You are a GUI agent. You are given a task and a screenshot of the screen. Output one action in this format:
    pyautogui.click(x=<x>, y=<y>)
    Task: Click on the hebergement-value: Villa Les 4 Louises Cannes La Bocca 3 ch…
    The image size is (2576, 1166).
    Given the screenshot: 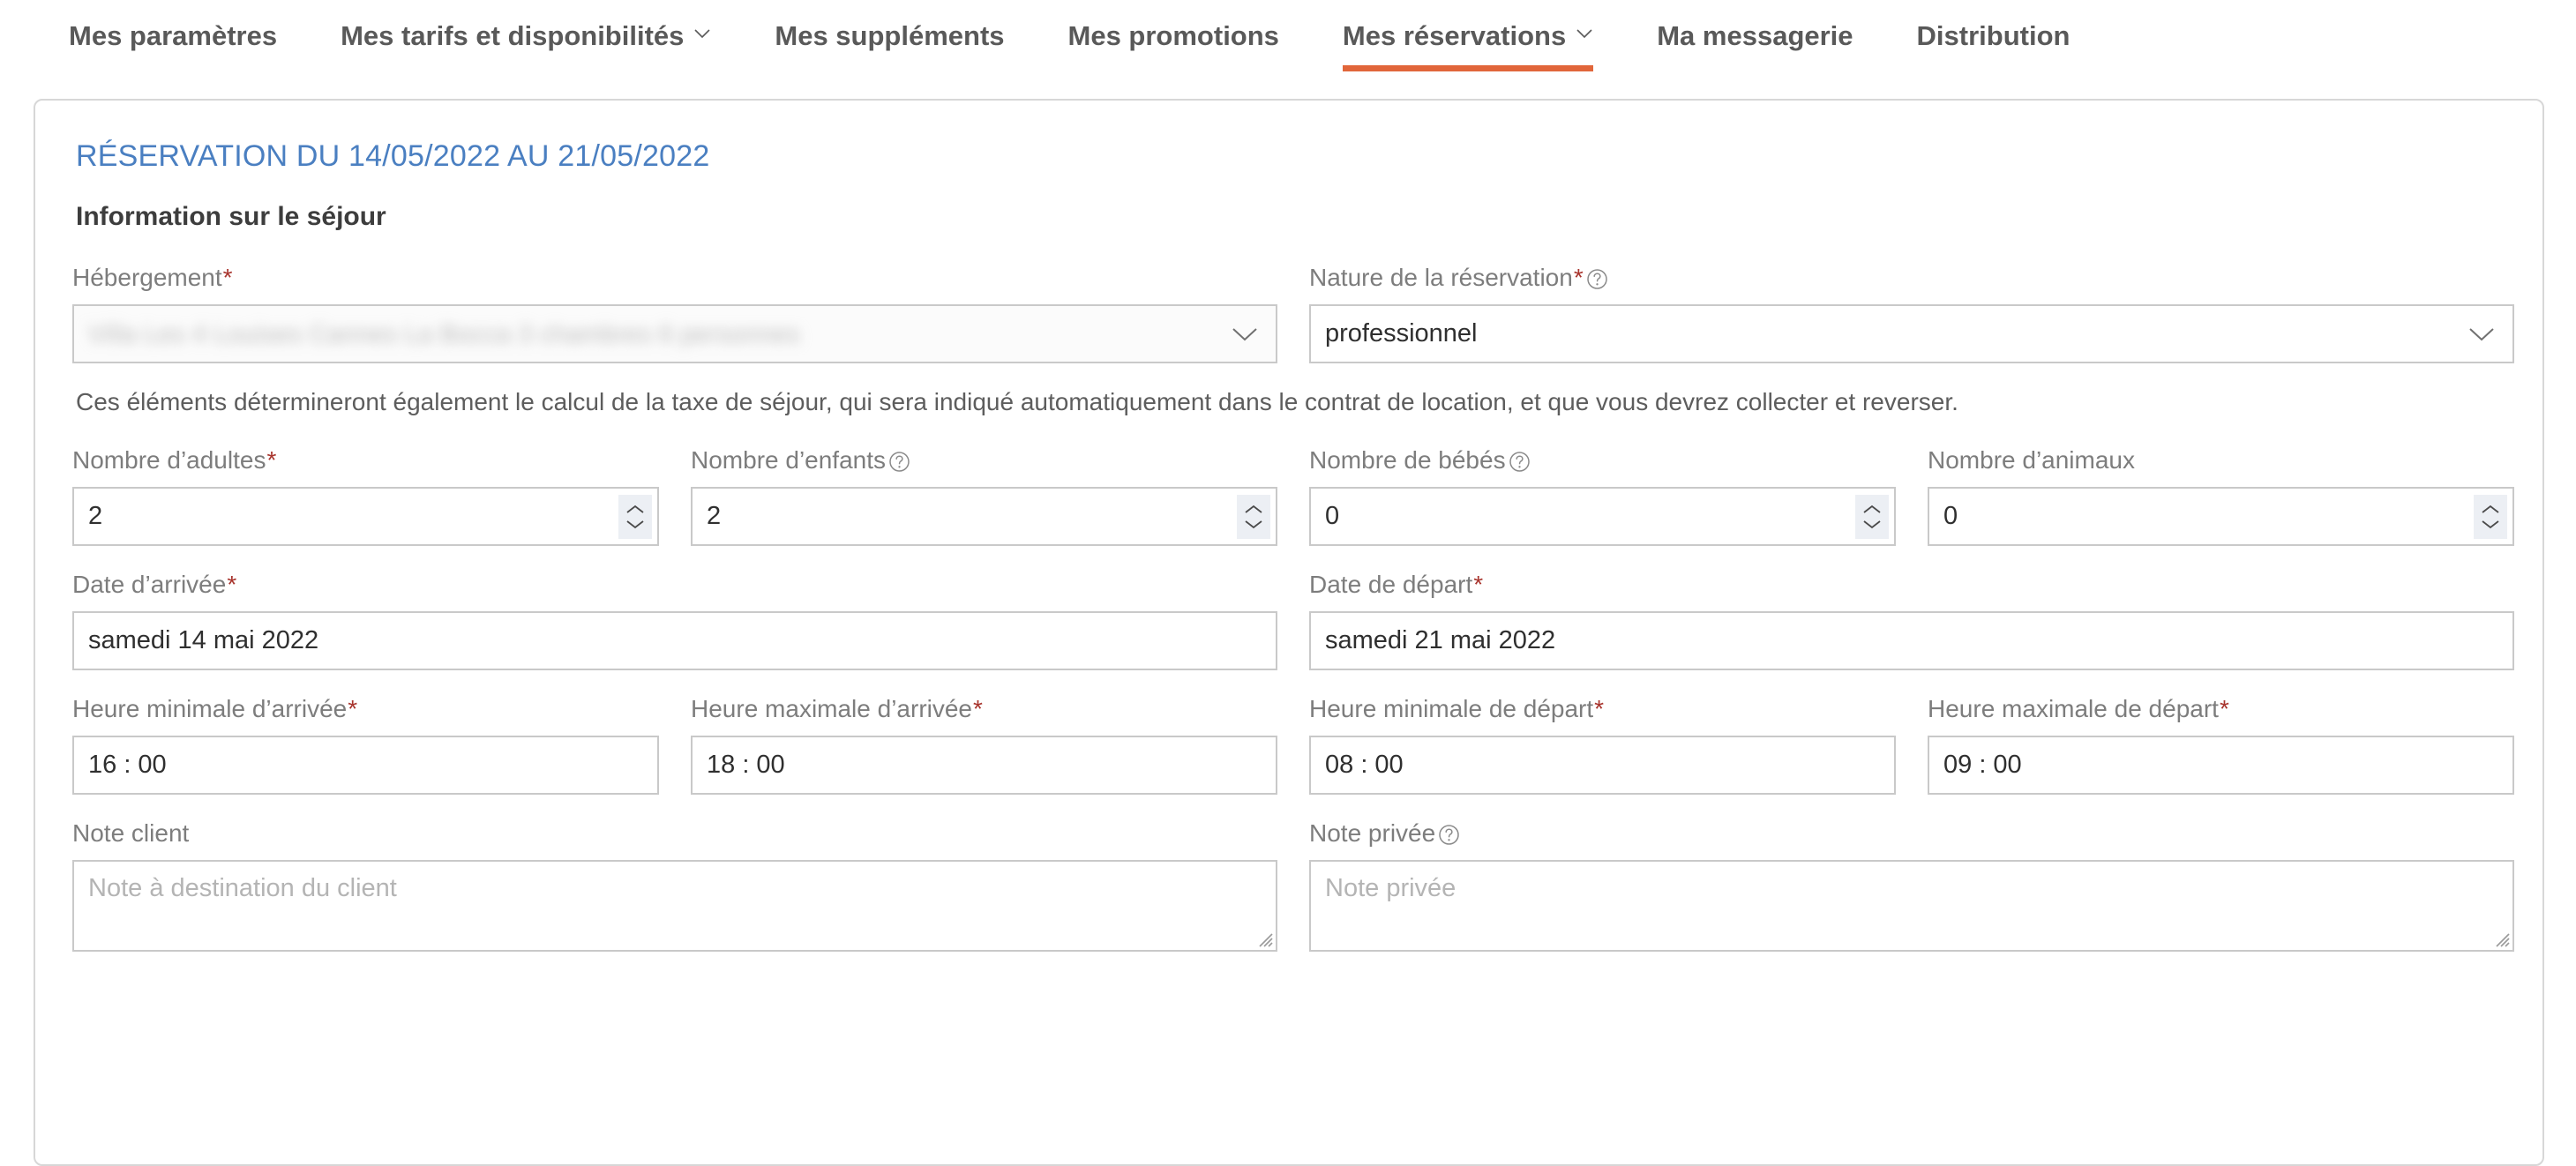 What is the action you would take?
    pyautogui.click(x=444, y=333)
    